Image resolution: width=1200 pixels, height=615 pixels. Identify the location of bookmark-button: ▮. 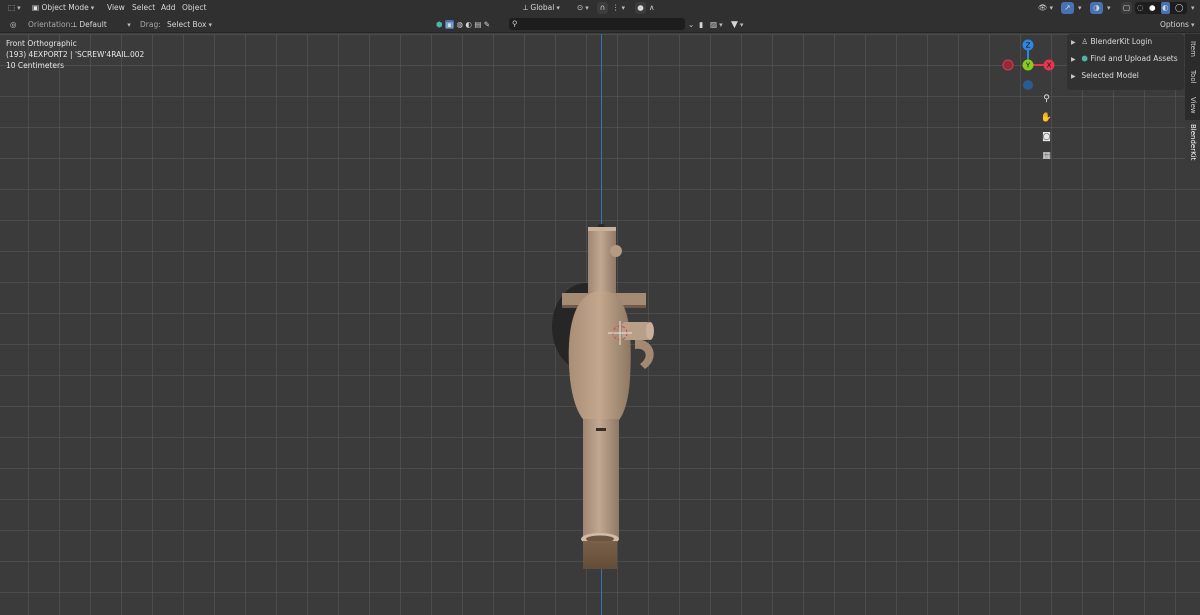
(701, 25).